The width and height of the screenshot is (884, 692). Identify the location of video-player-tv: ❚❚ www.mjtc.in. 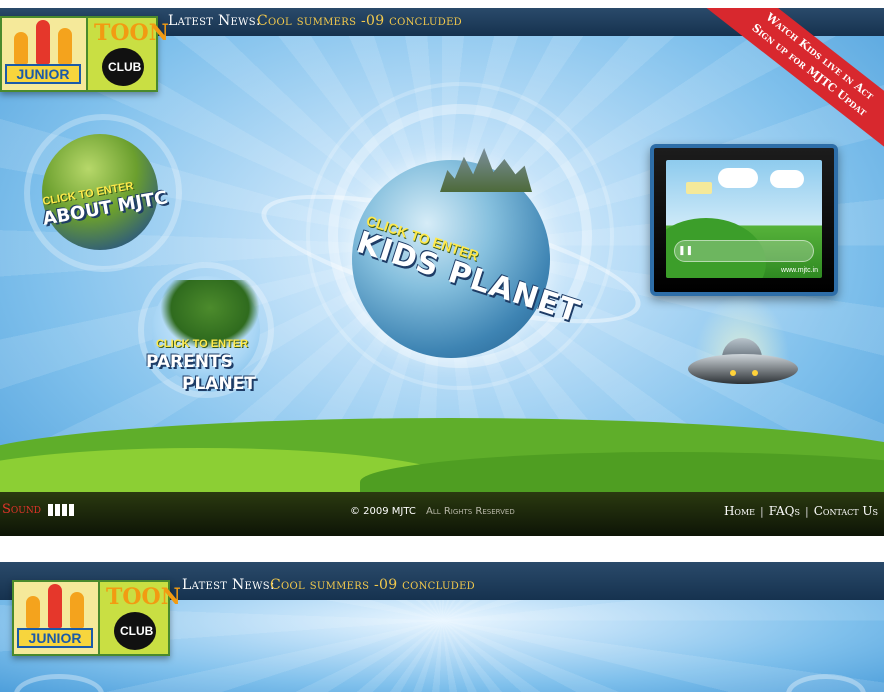
(744, 220).